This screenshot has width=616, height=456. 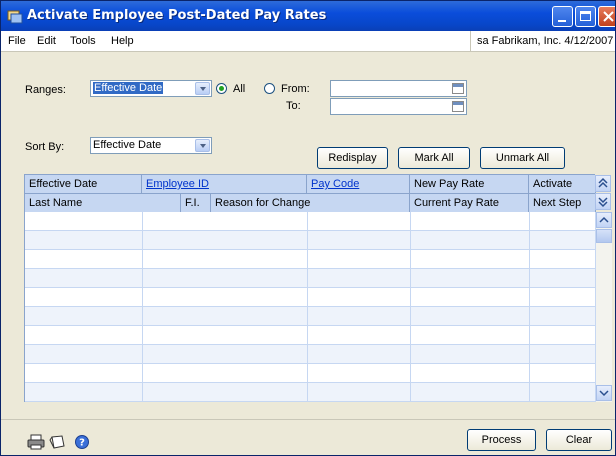 What do you see at coordinates (579, 440) in the screenshot?
I see `clear-button: Clear` at bounding box center [579, 440].